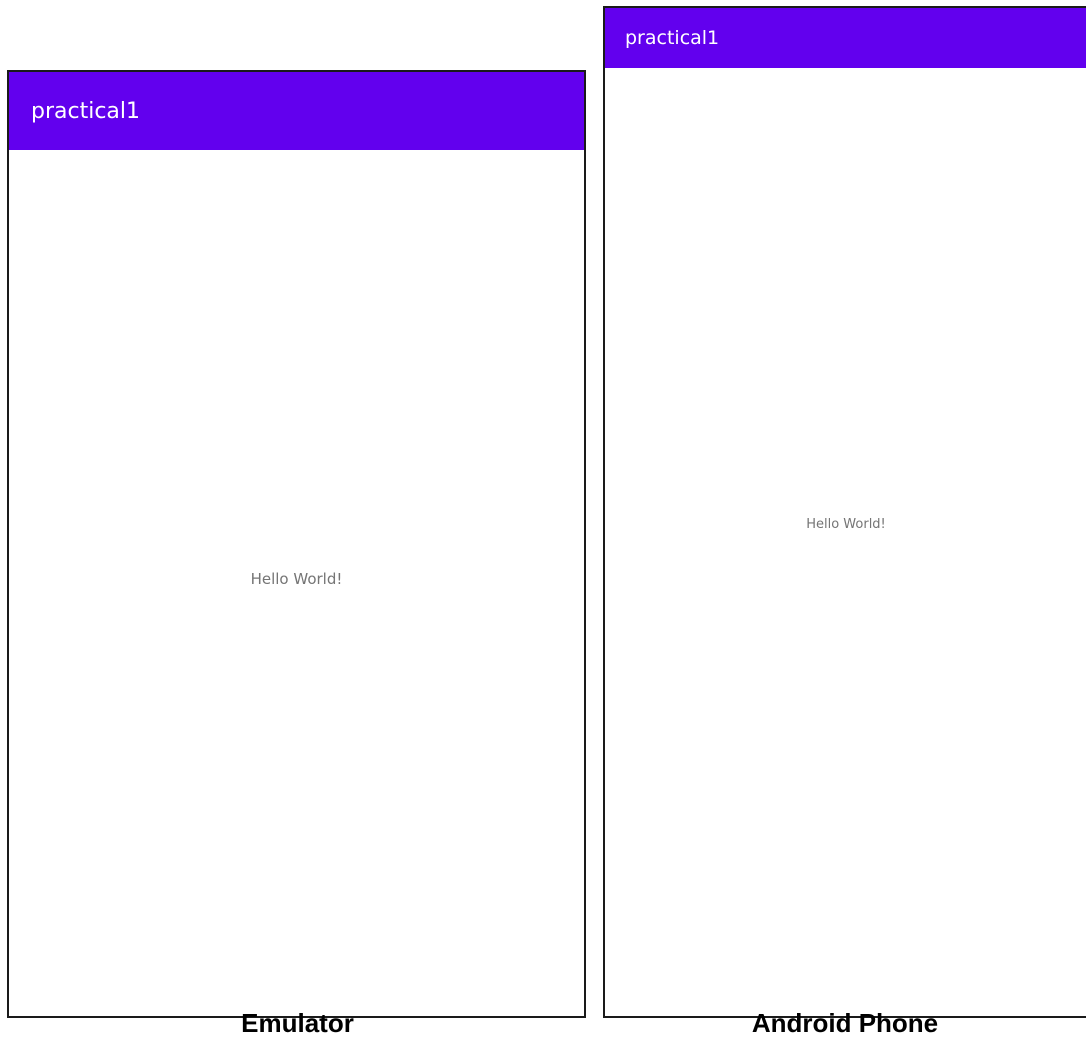  Describe the element at coordinates (845, 38) in the screenshot. I see `phone-app-bar: practical1` at that location.